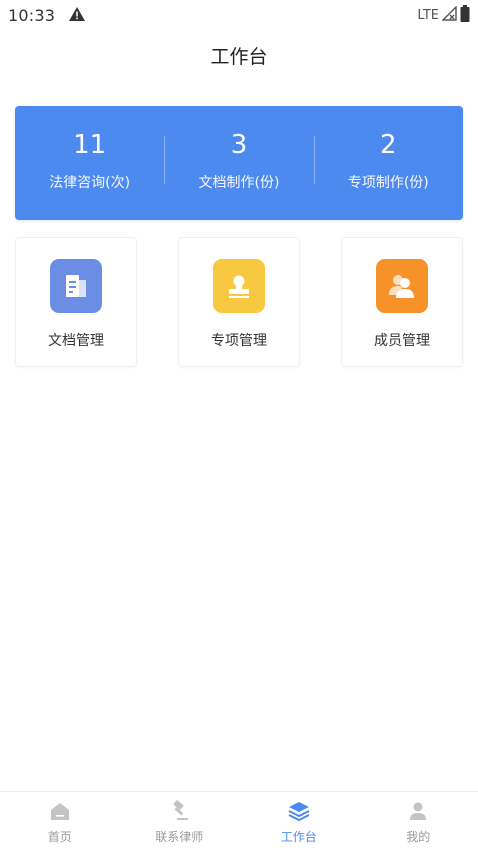 This screenshot has height=850, width=478. Describe the element at coordinates (239, 15) in the screenshot. I see `status-bar: 10:33 LTE` at that location.